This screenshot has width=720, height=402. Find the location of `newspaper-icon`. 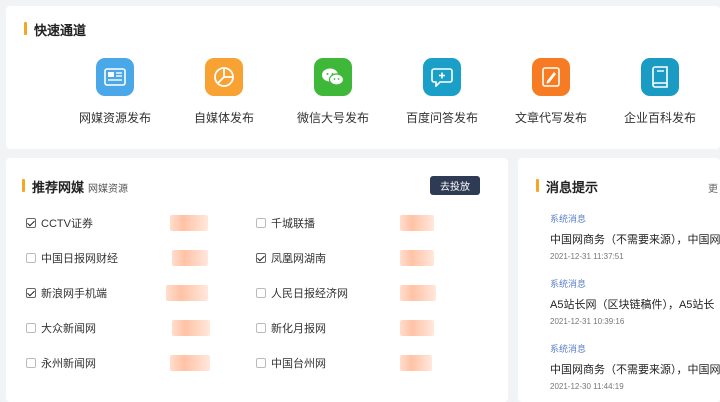

newspaper-icon is located at coordinates (115, 77).